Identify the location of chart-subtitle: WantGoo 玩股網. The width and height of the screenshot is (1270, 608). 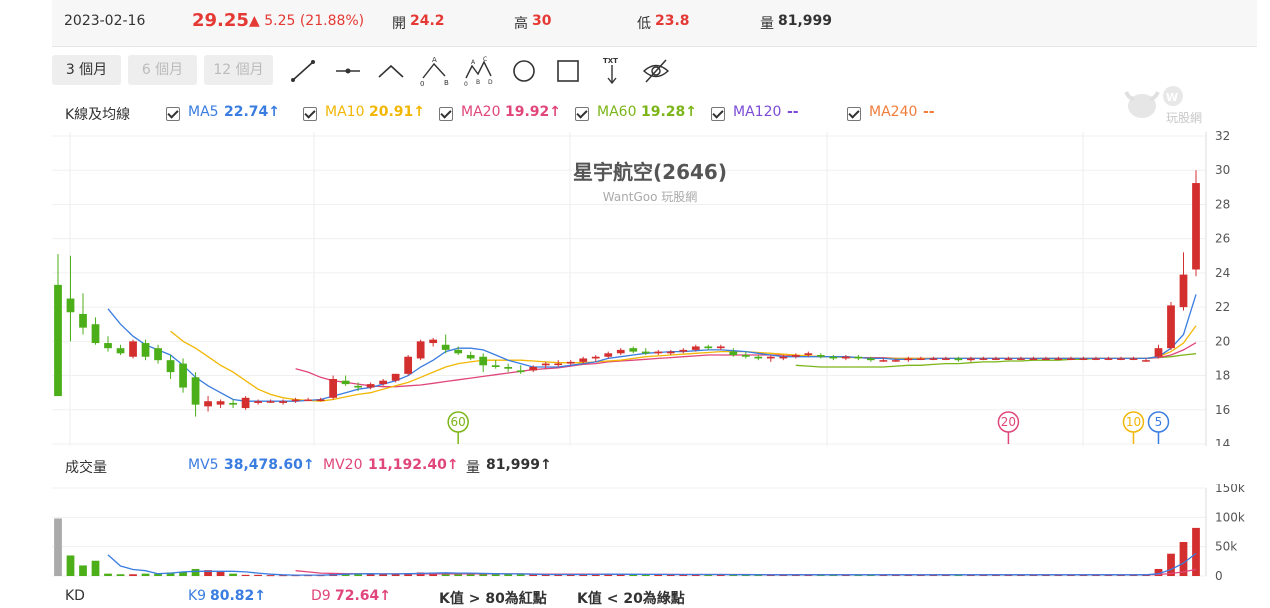
(650, 197).